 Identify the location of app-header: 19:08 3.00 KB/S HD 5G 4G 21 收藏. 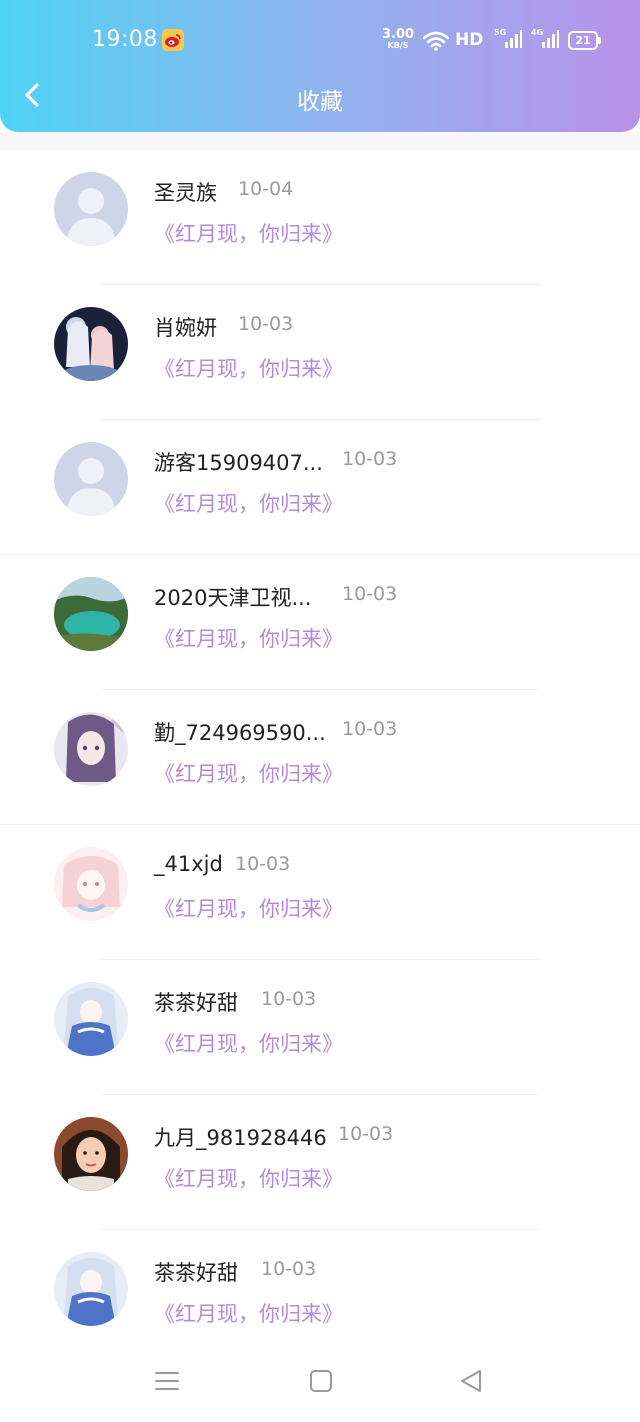
(320, 66).